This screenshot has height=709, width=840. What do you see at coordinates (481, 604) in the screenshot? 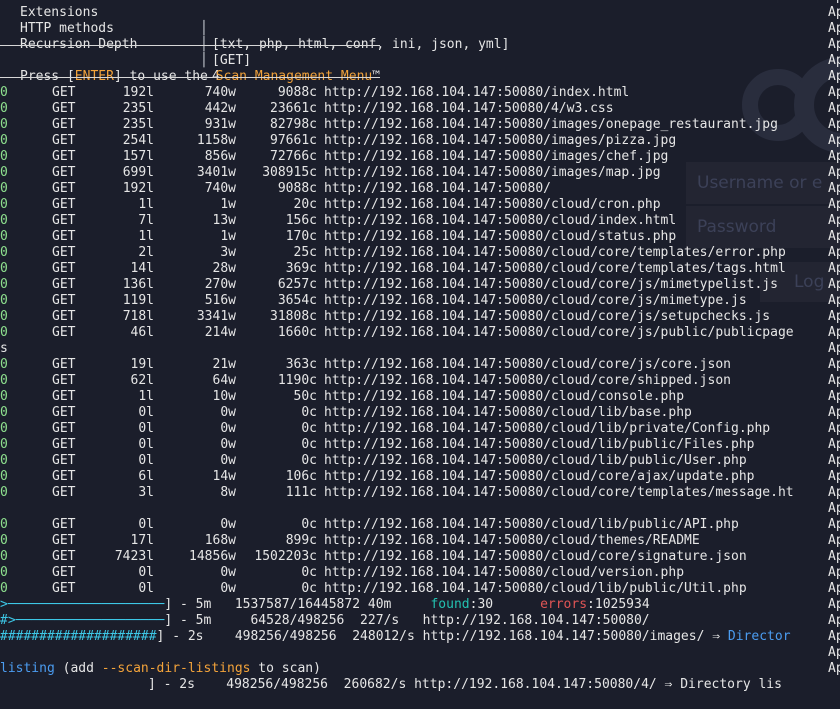
I see `found-count: :30` at bounding box center [481, 604].